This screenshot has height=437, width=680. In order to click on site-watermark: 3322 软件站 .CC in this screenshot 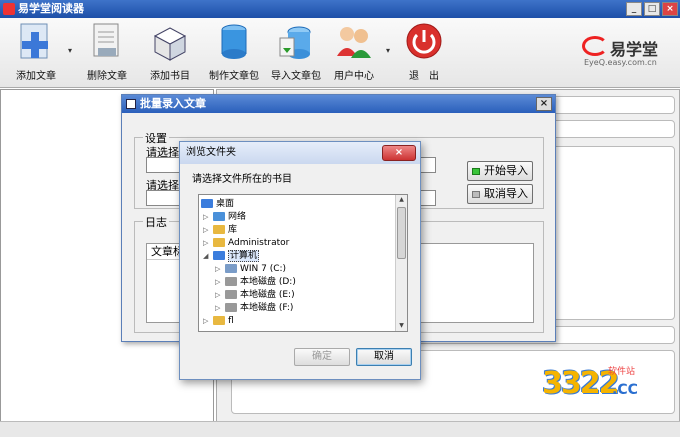, I will do `click(597, 385)`.